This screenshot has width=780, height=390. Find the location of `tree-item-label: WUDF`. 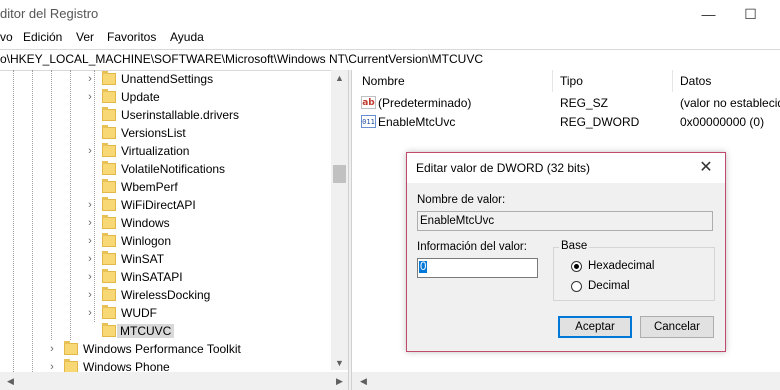

tree-item-label: WUDF is located at coordinates (139, 313).